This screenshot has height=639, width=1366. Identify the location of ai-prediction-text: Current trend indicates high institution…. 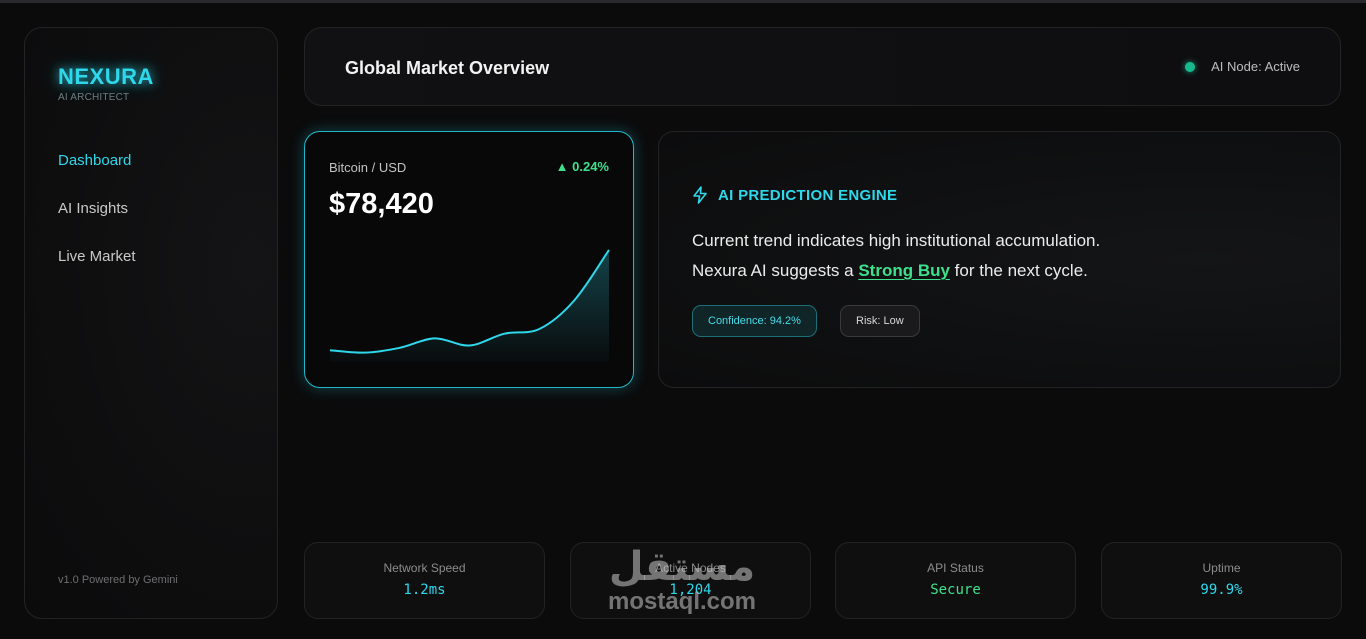
(896, 256).